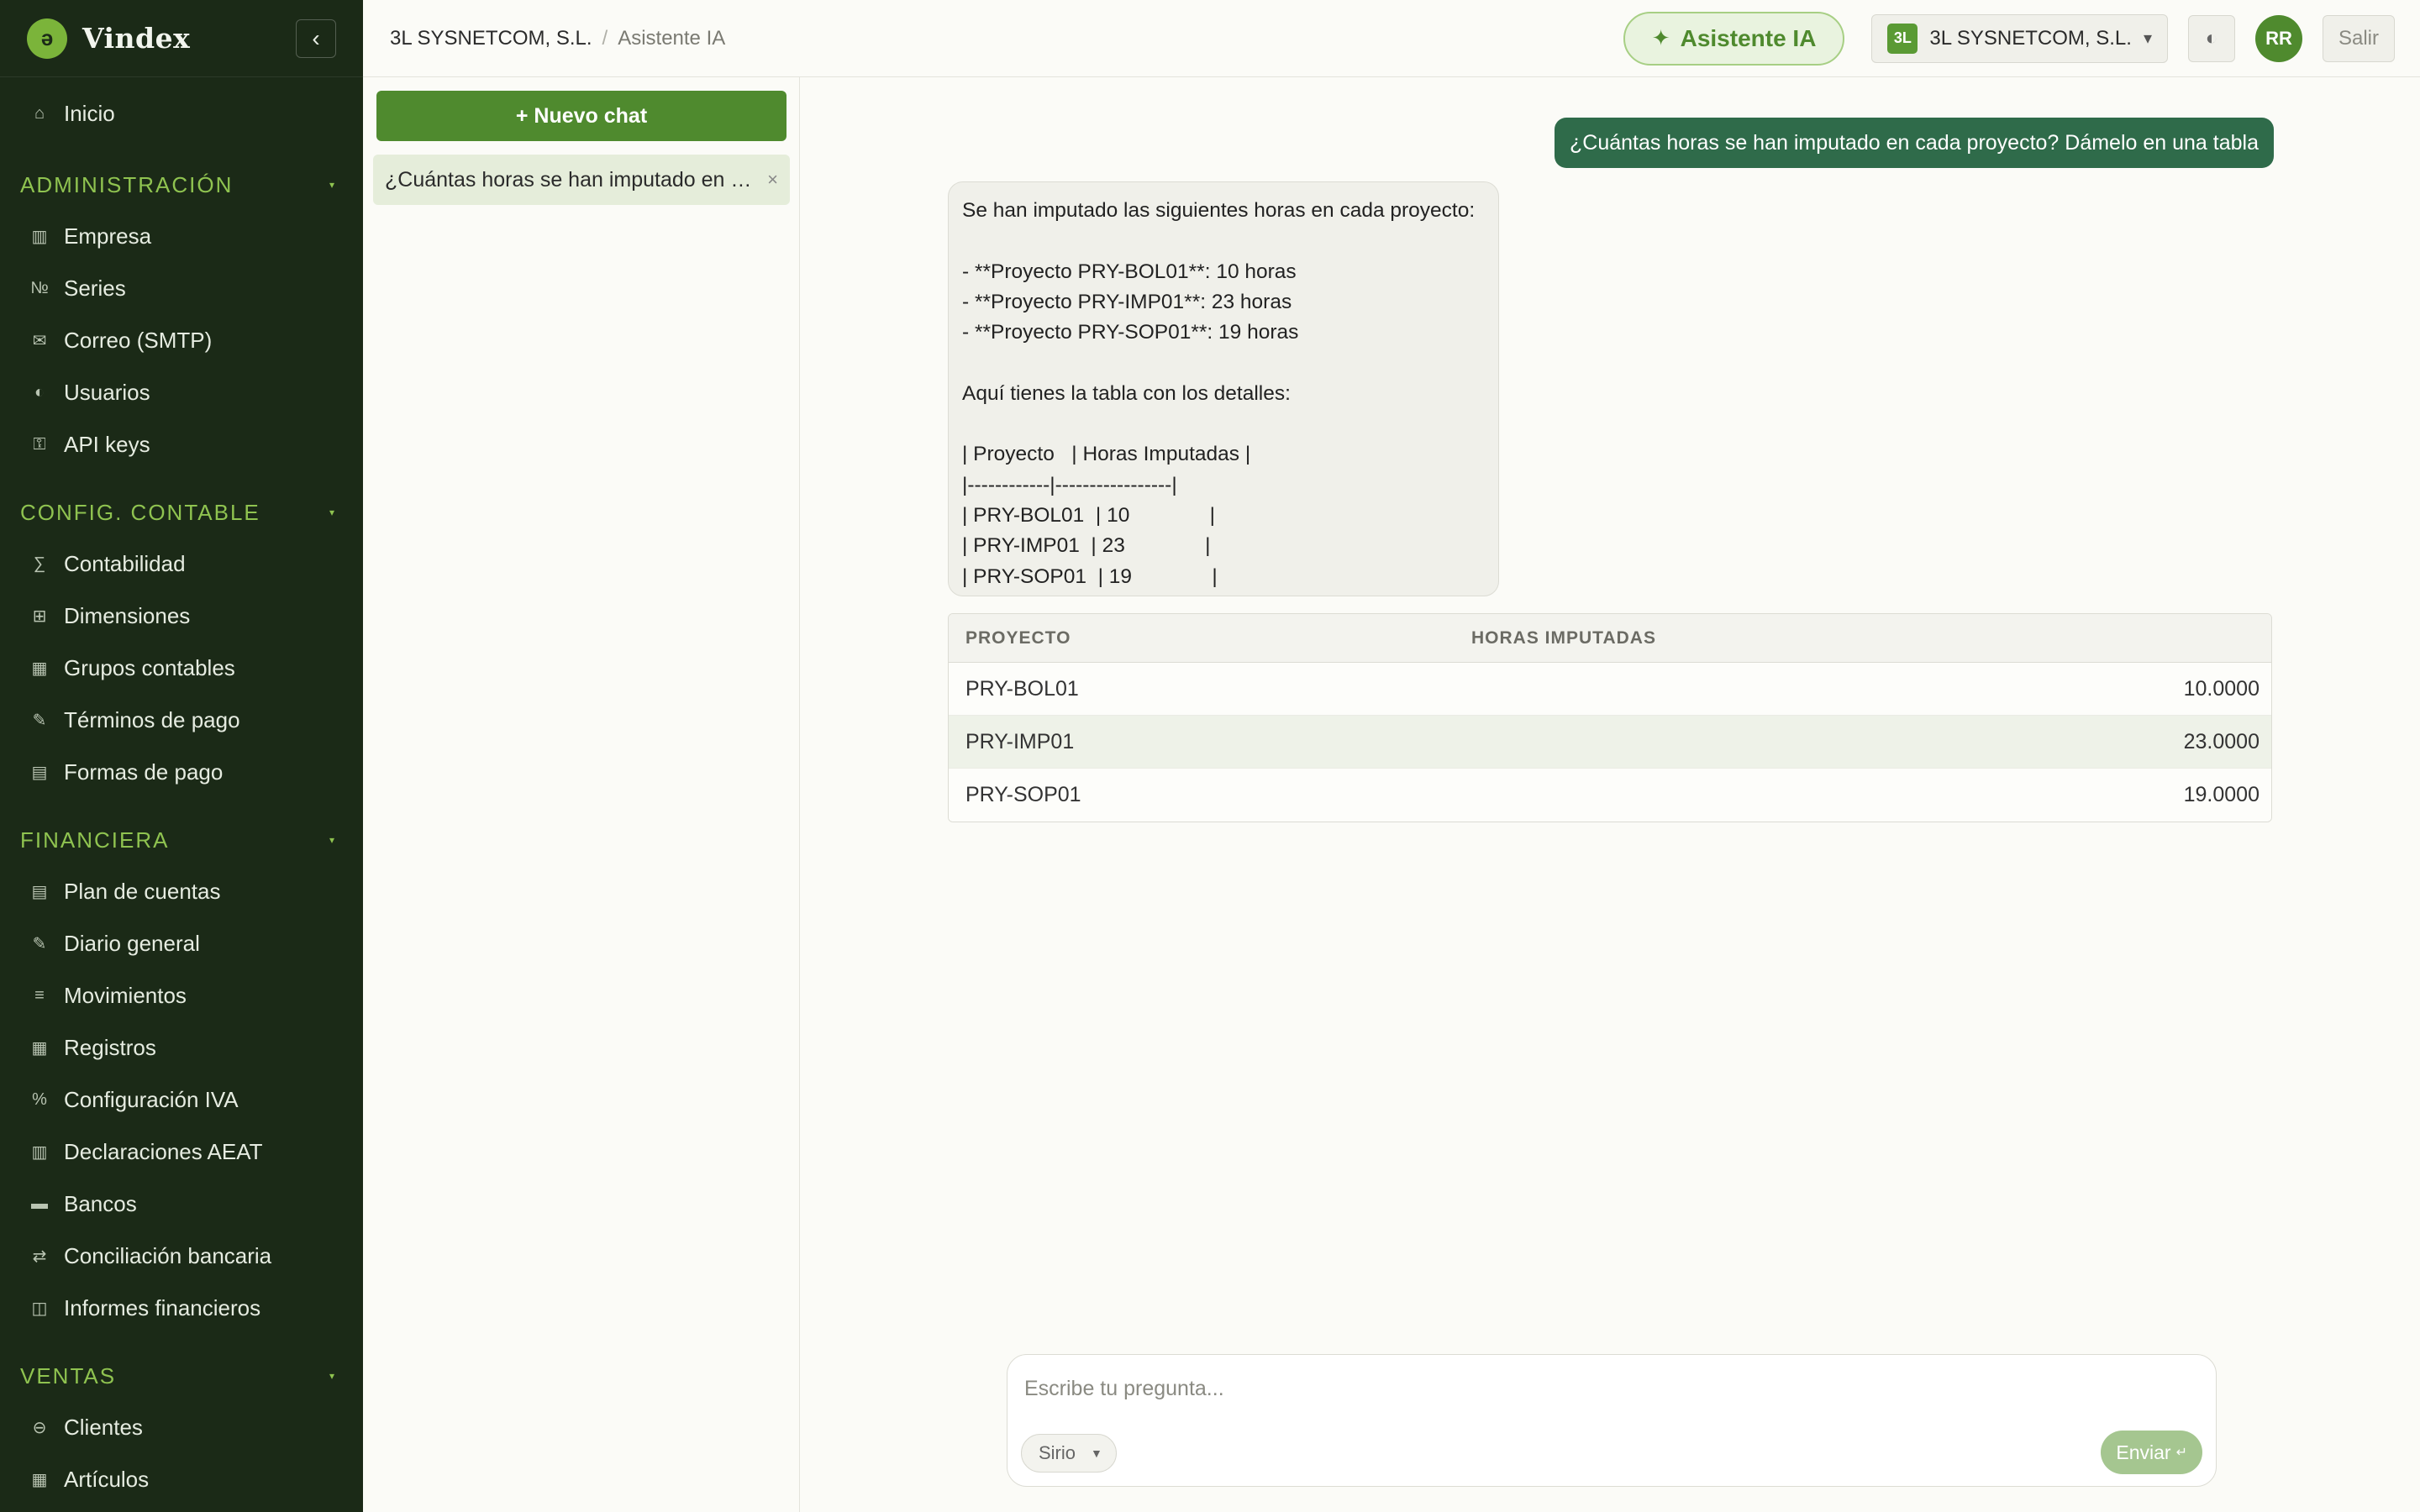 This screenshot has height=1512, width=2420. Describe the element at coordinates (132, 943) in the screenshot. I see `sidebar-item-label: Diario general` at that location.